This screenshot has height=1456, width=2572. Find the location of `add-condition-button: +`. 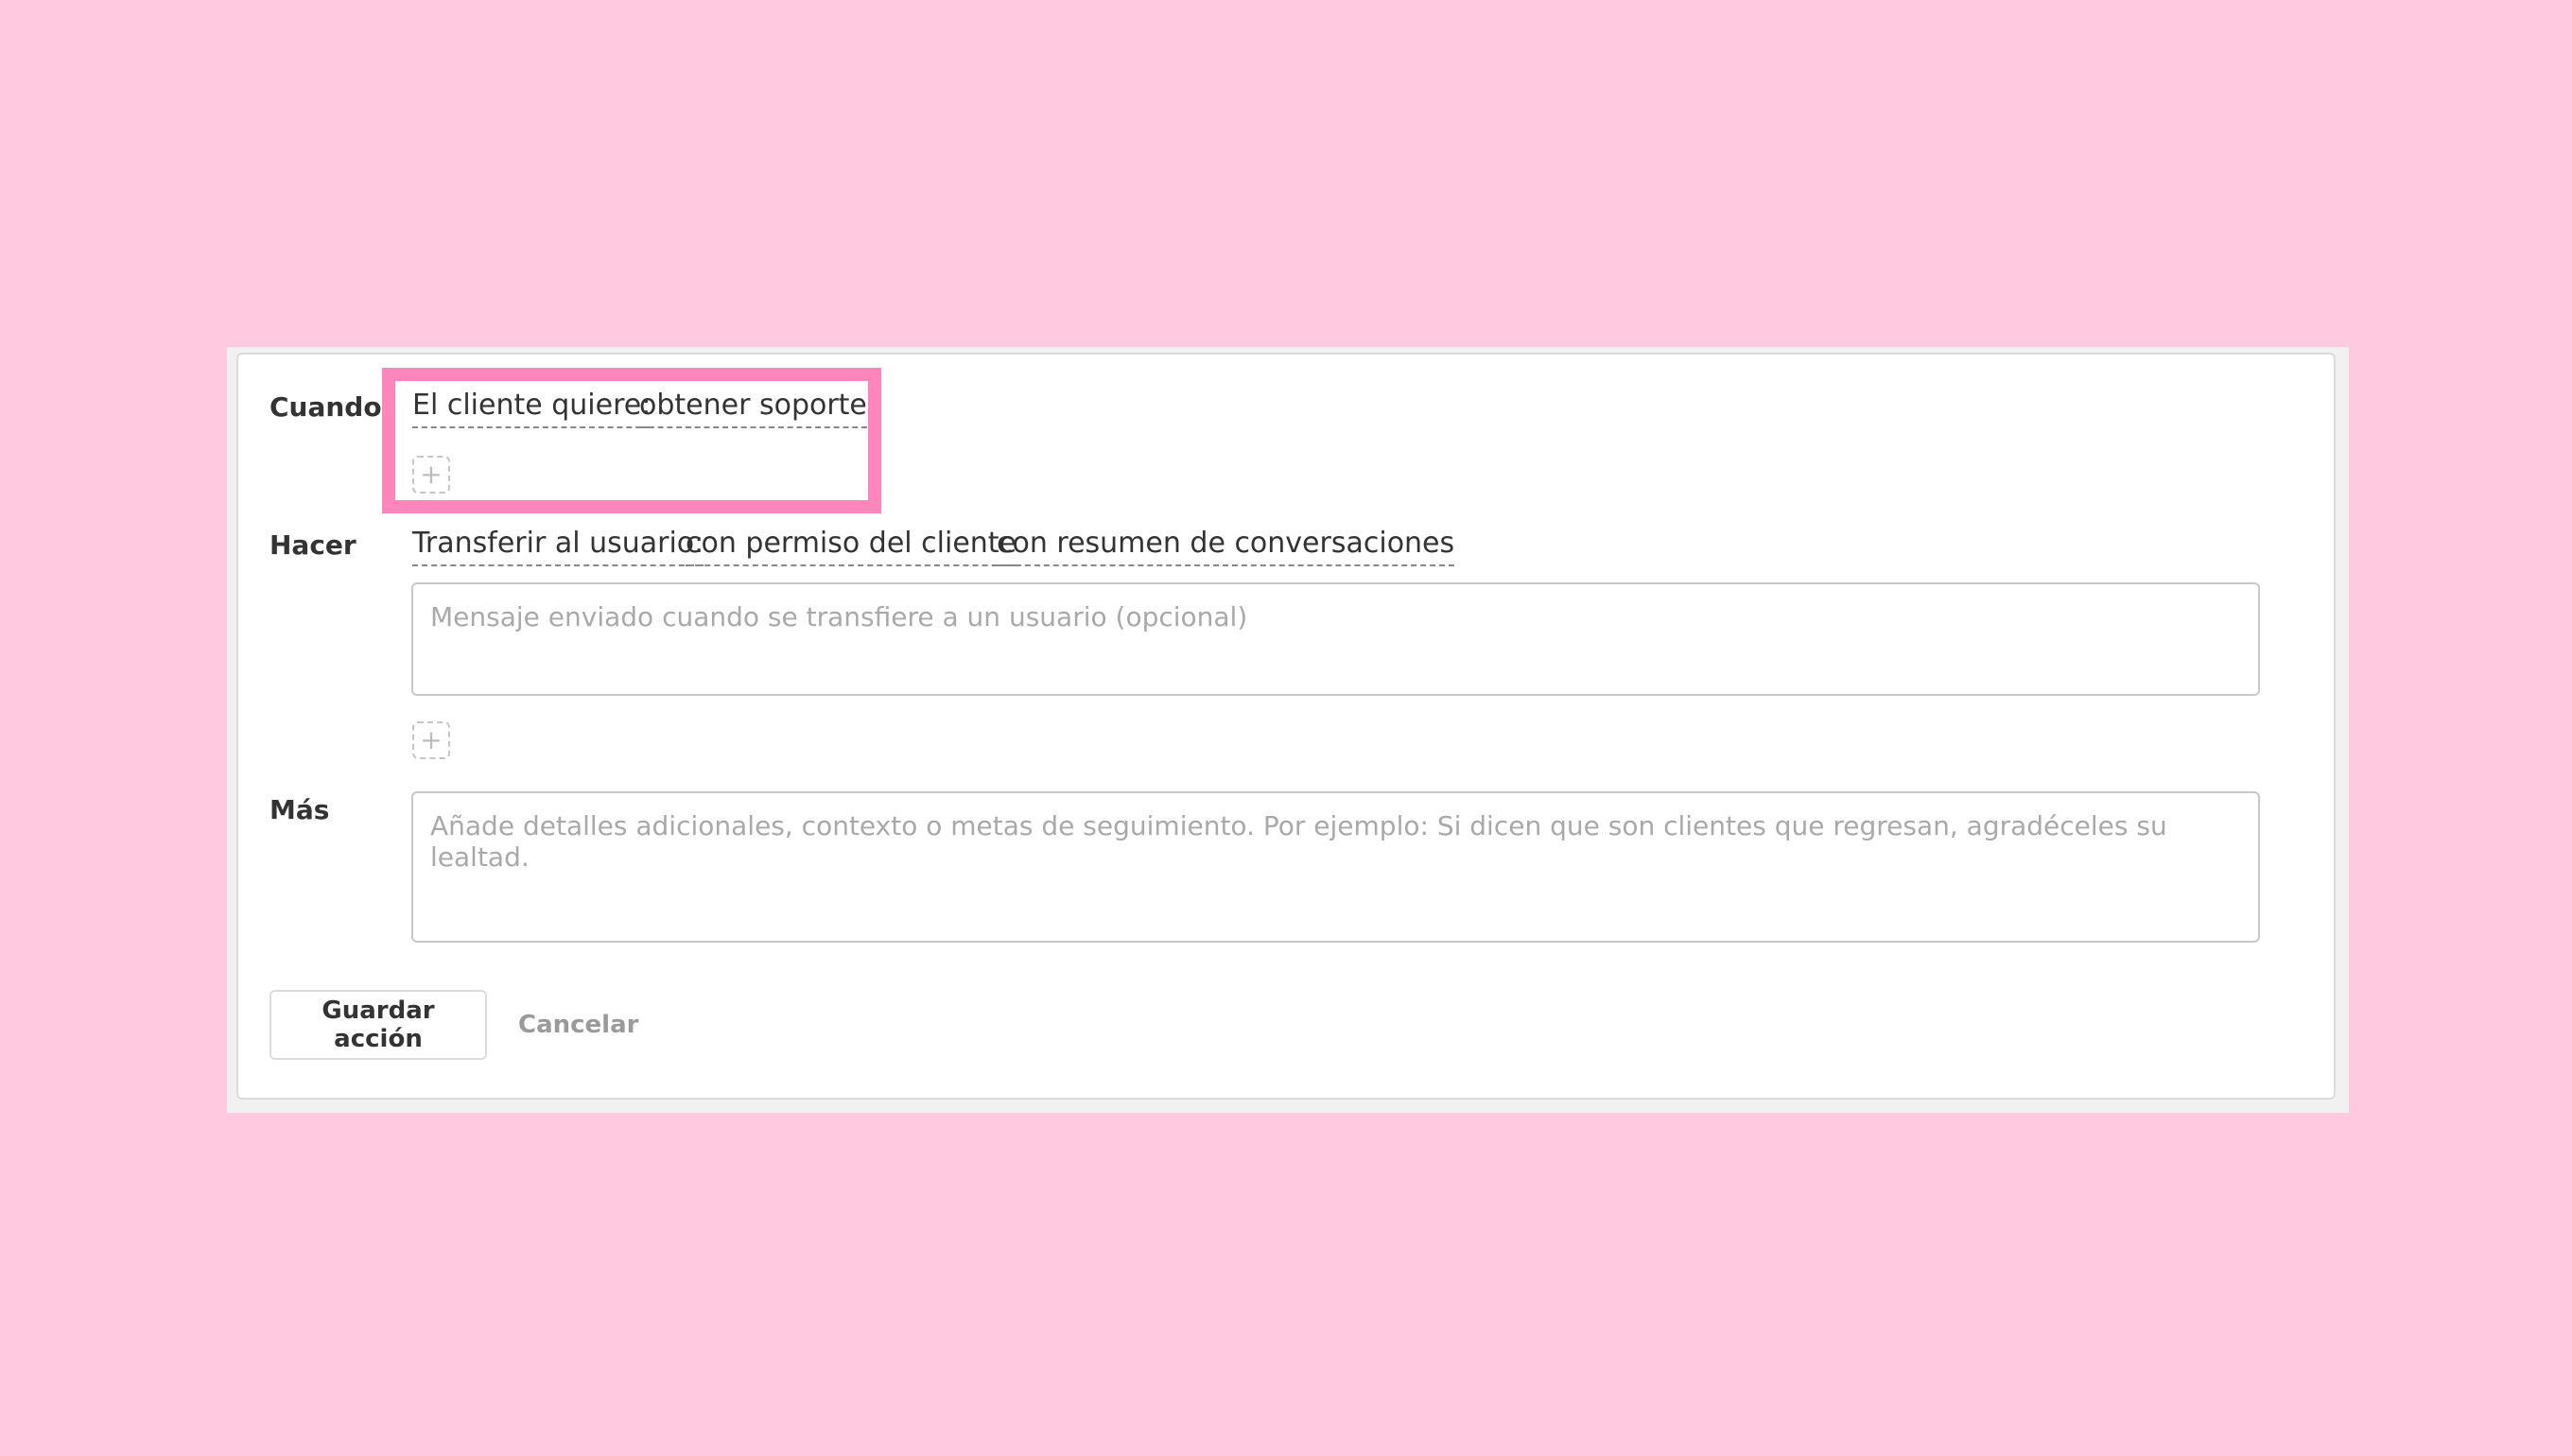

add-condition-button: + is located at coordinates (431, 475).